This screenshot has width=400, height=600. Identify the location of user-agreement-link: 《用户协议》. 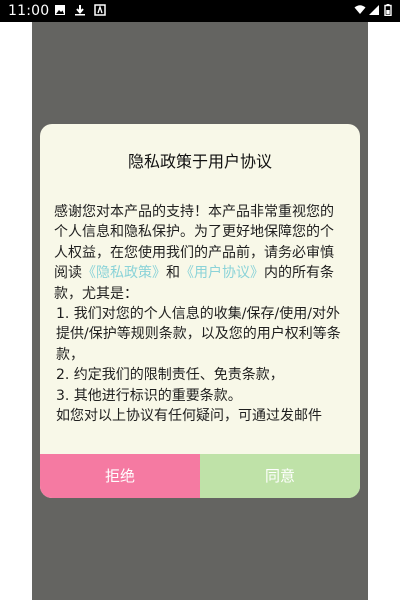
(222, 273).